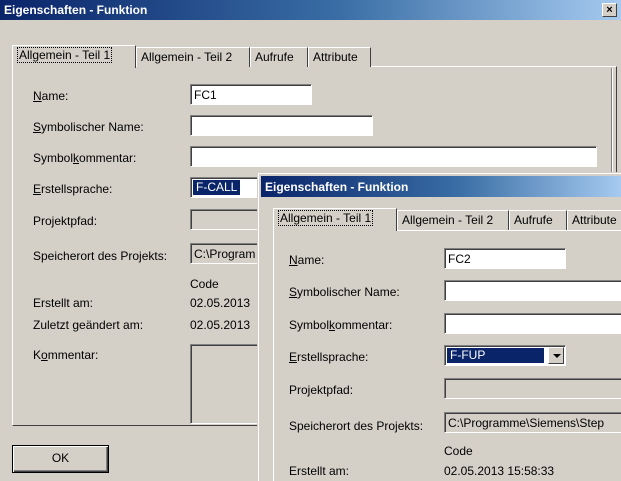  What do you see at coordinates (60, 459) in the screenshot?
I see `ok-button: OK` at bounding box center [60, 459].